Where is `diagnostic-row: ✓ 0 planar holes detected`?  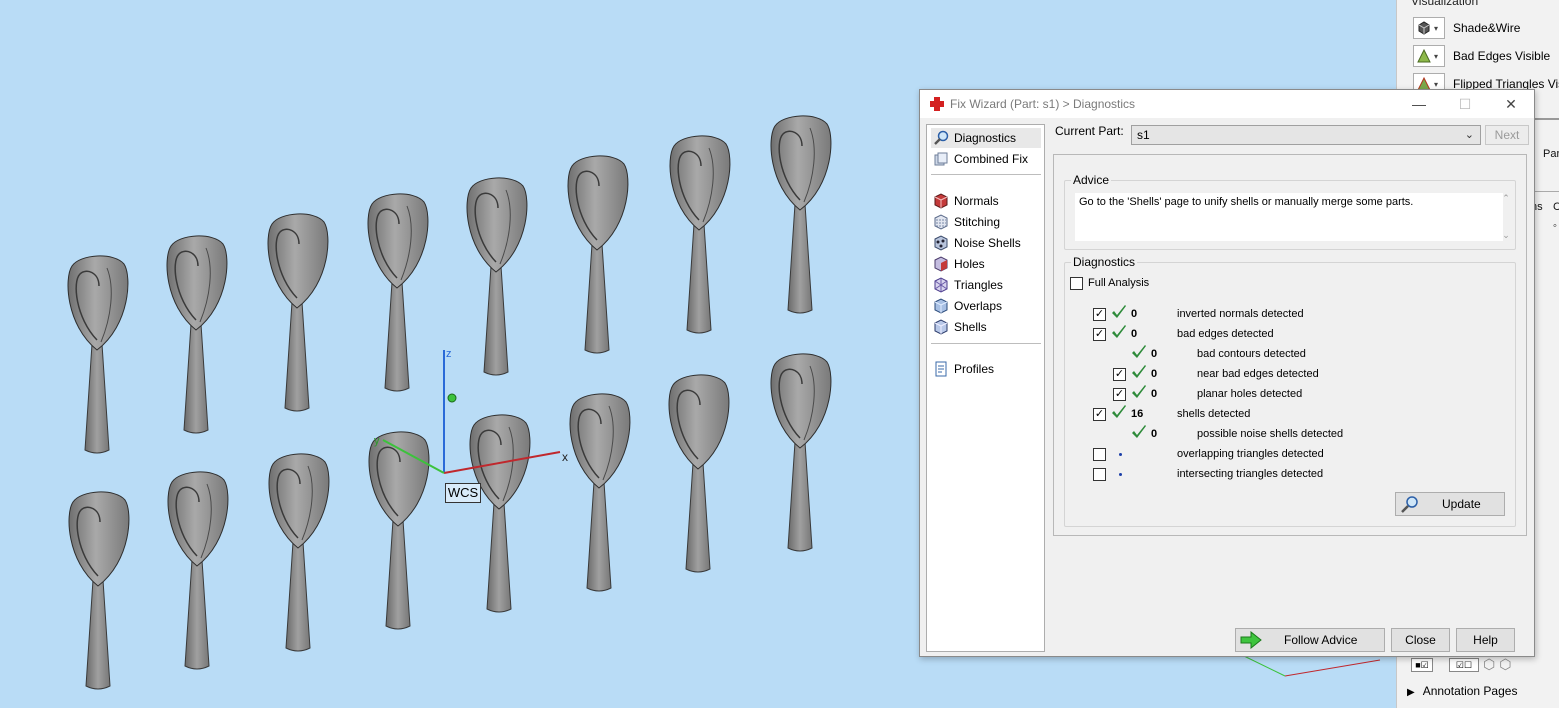
diagnostic-row: ✓ 0 planar holes detected is located at coordinates (1285, 396).